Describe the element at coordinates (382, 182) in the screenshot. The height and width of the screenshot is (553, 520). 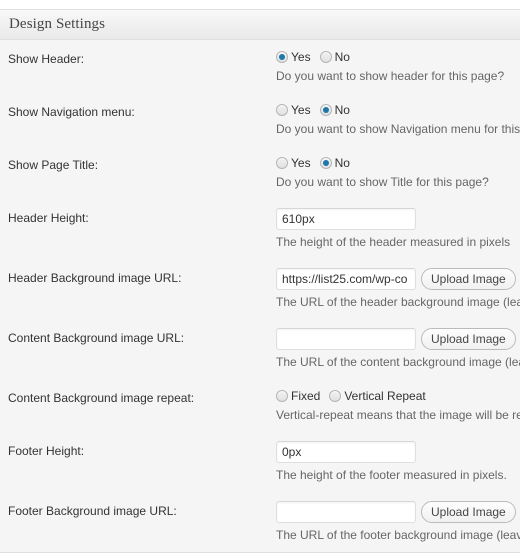
I see `setting-description-show-page-title: Do you want to show Title for this page?` at that location.